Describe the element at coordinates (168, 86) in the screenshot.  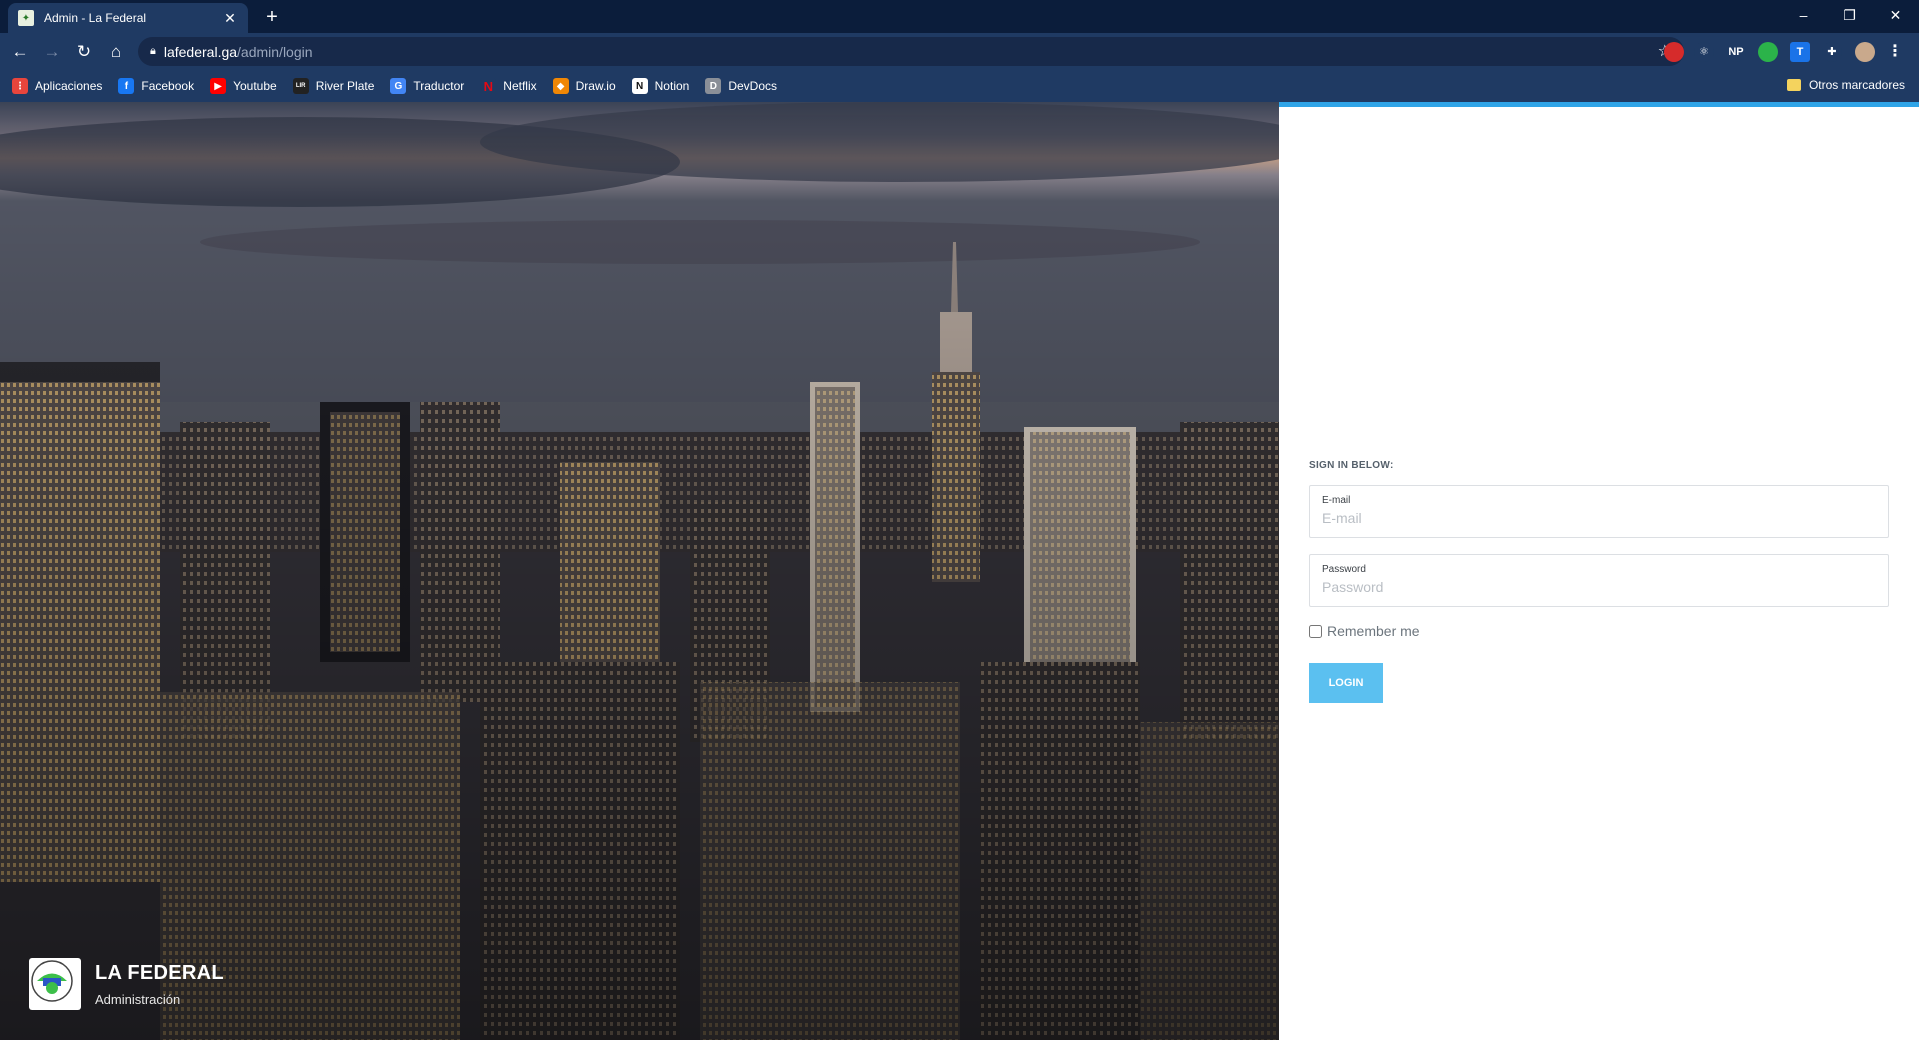
I see `bookmark-label: Facebook` at that location.